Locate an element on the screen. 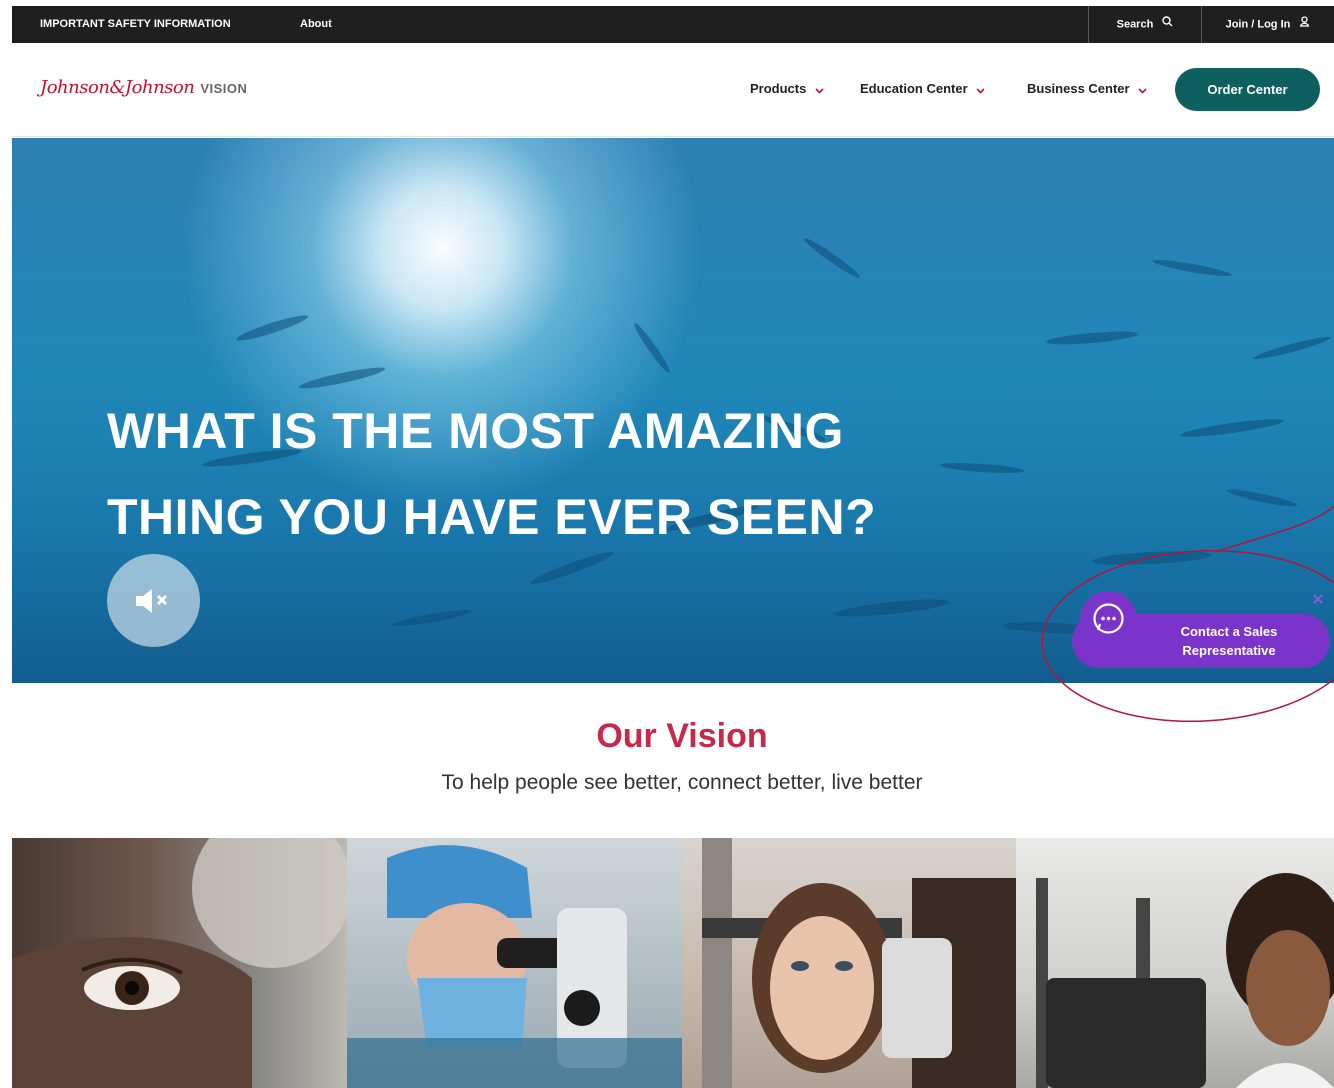  photo-tile-eye-closeup is located at coordinates (179, 963).